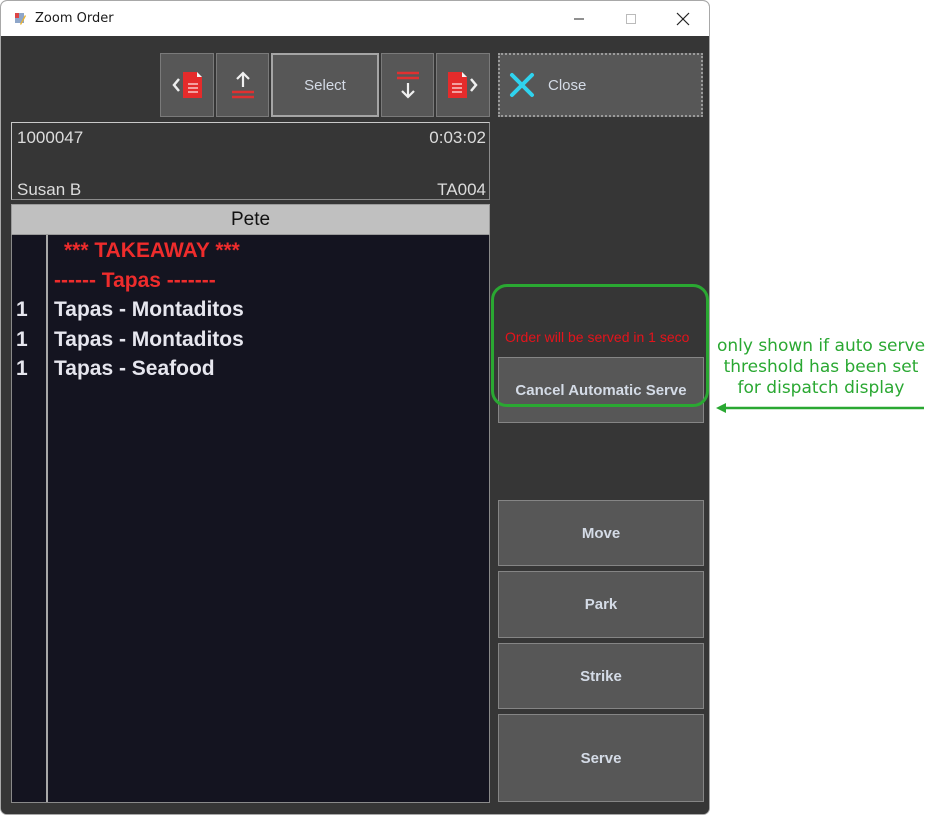 The image size is (940, 815). What do you see at coordinates (325, 85) in the screenshot?
I see `select-button: Select` at bounding box center [325, 85].